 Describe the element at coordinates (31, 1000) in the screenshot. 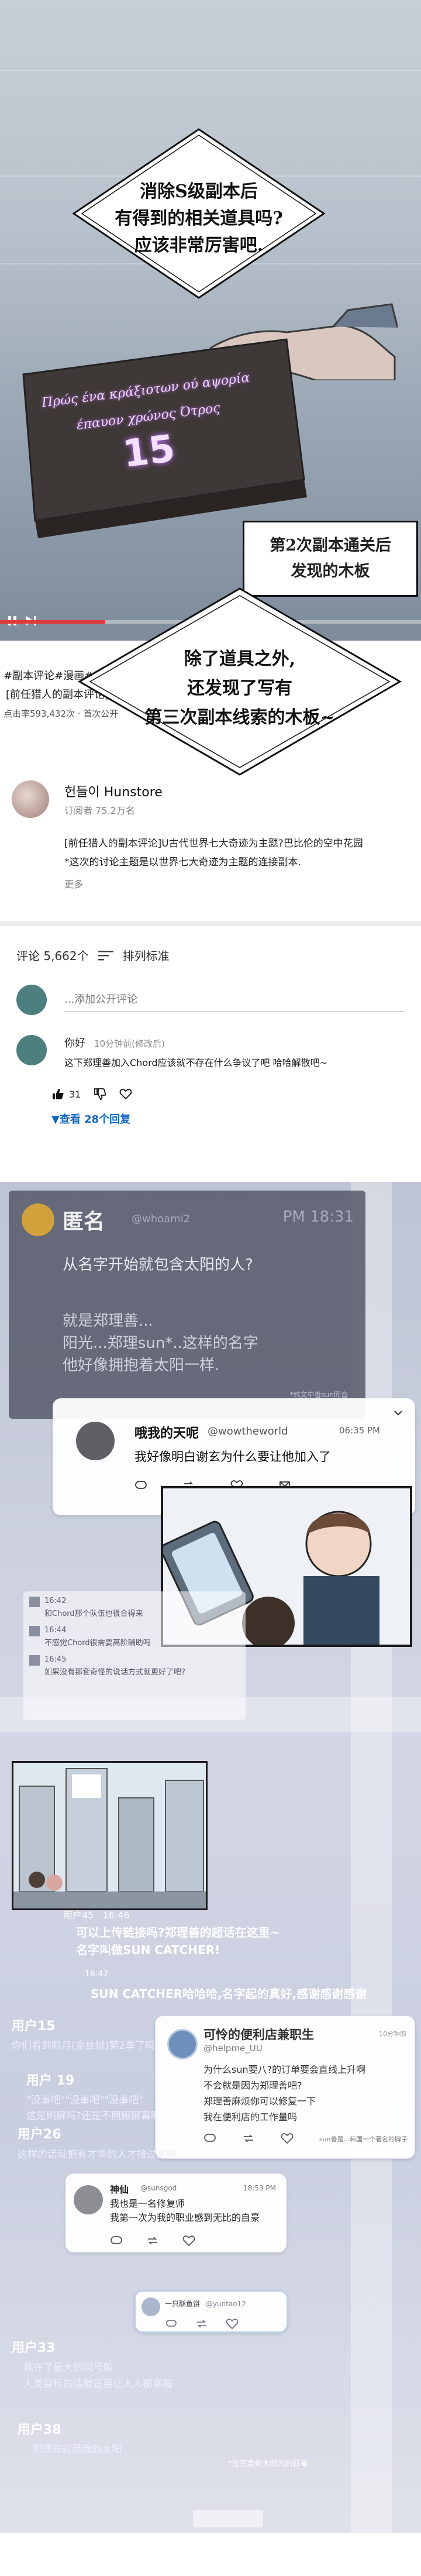

I see `current-user-avatar` at that location.